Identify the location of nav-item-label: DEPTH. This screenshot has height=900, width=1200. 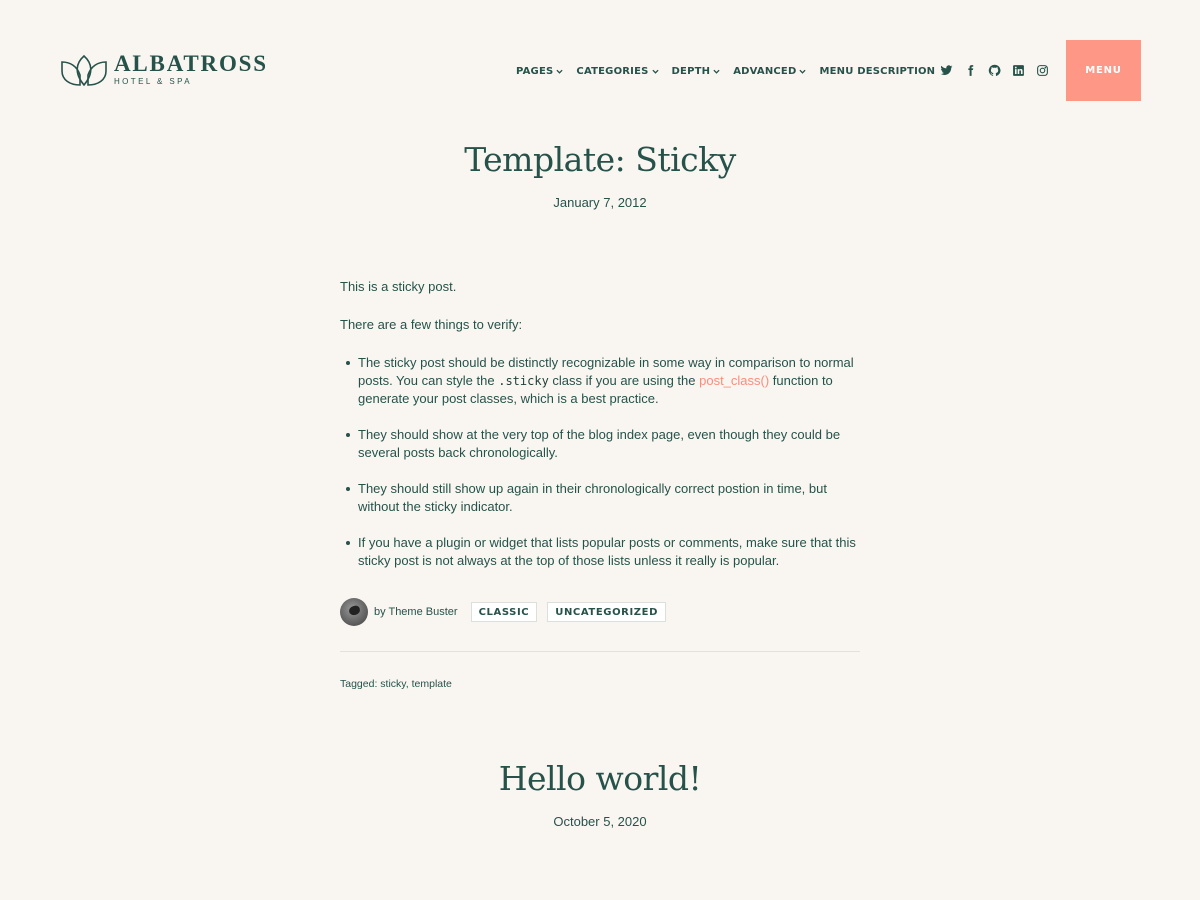
(691, 71).